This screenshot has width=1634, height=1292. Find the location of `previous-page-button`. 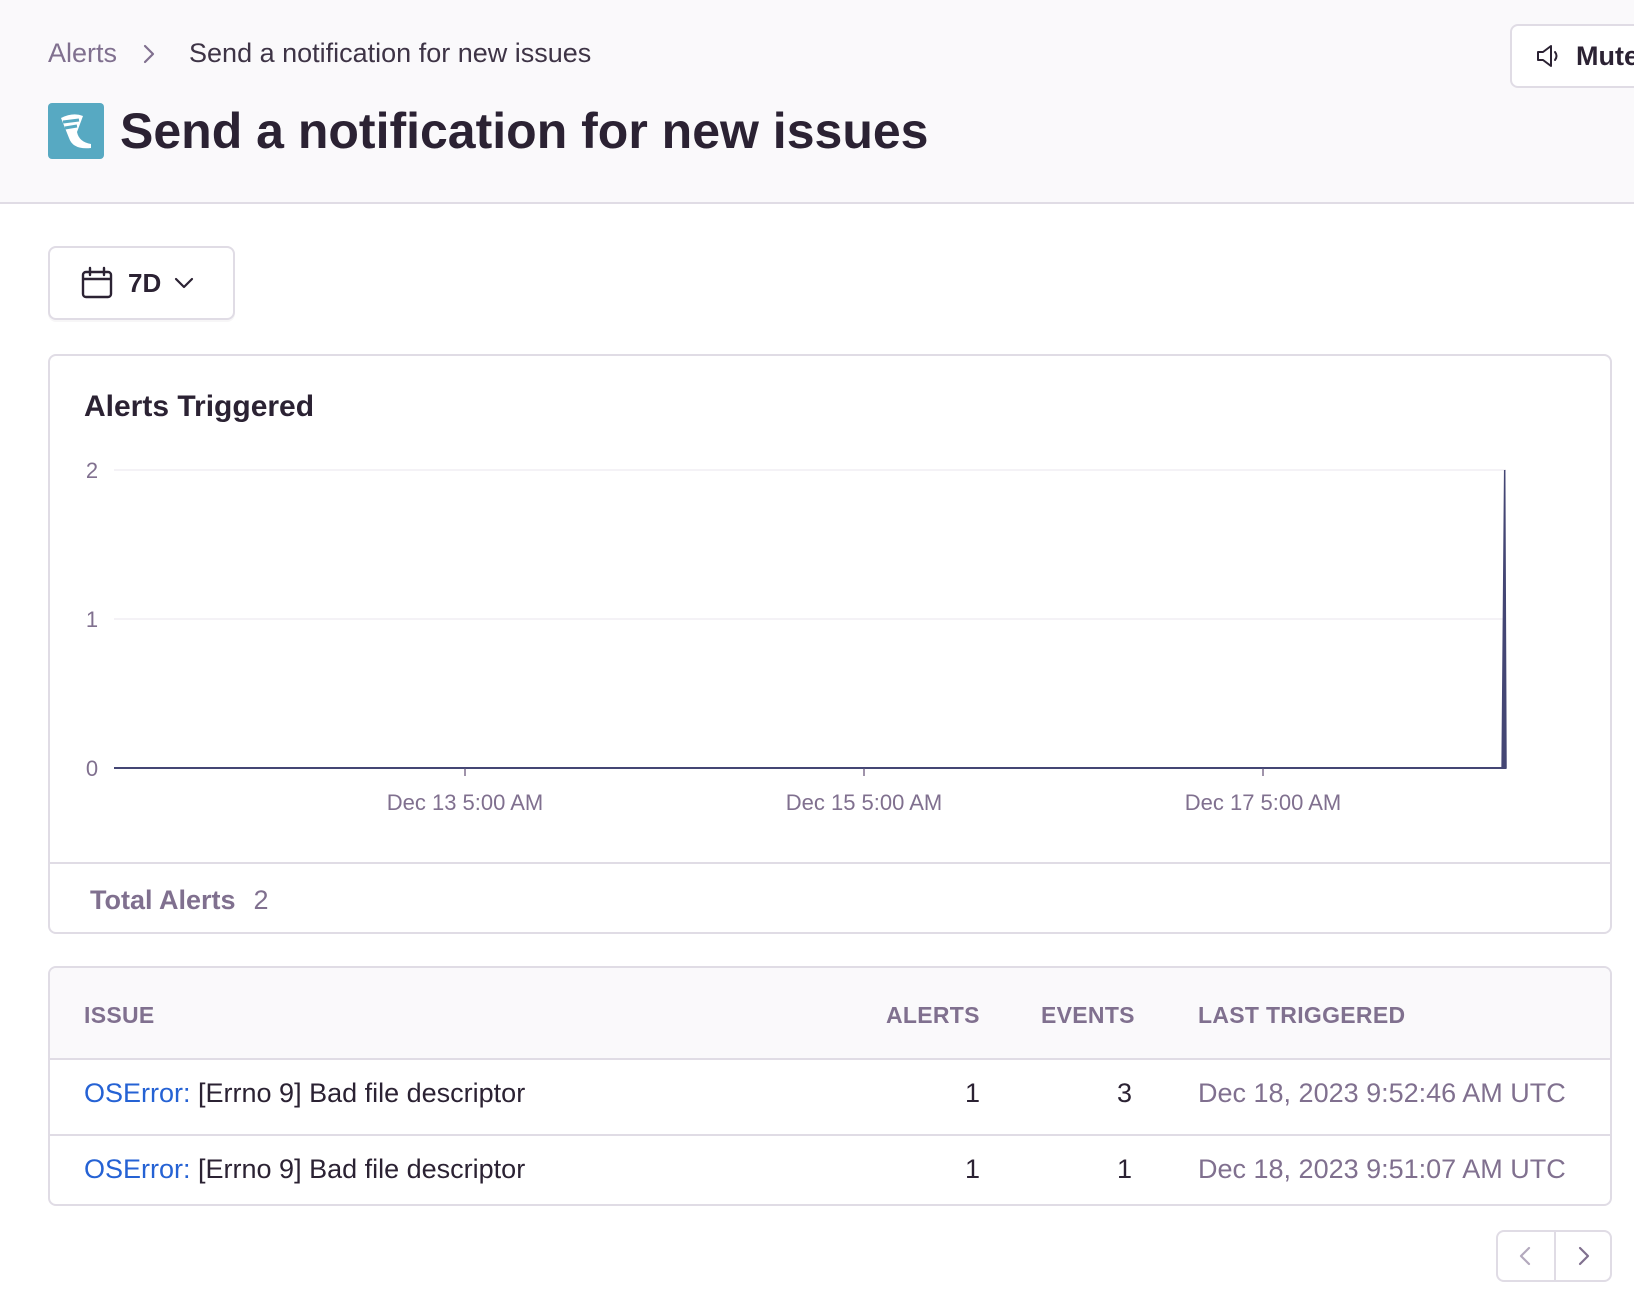

previous-page-button is located at coordinates (1526, 1256).